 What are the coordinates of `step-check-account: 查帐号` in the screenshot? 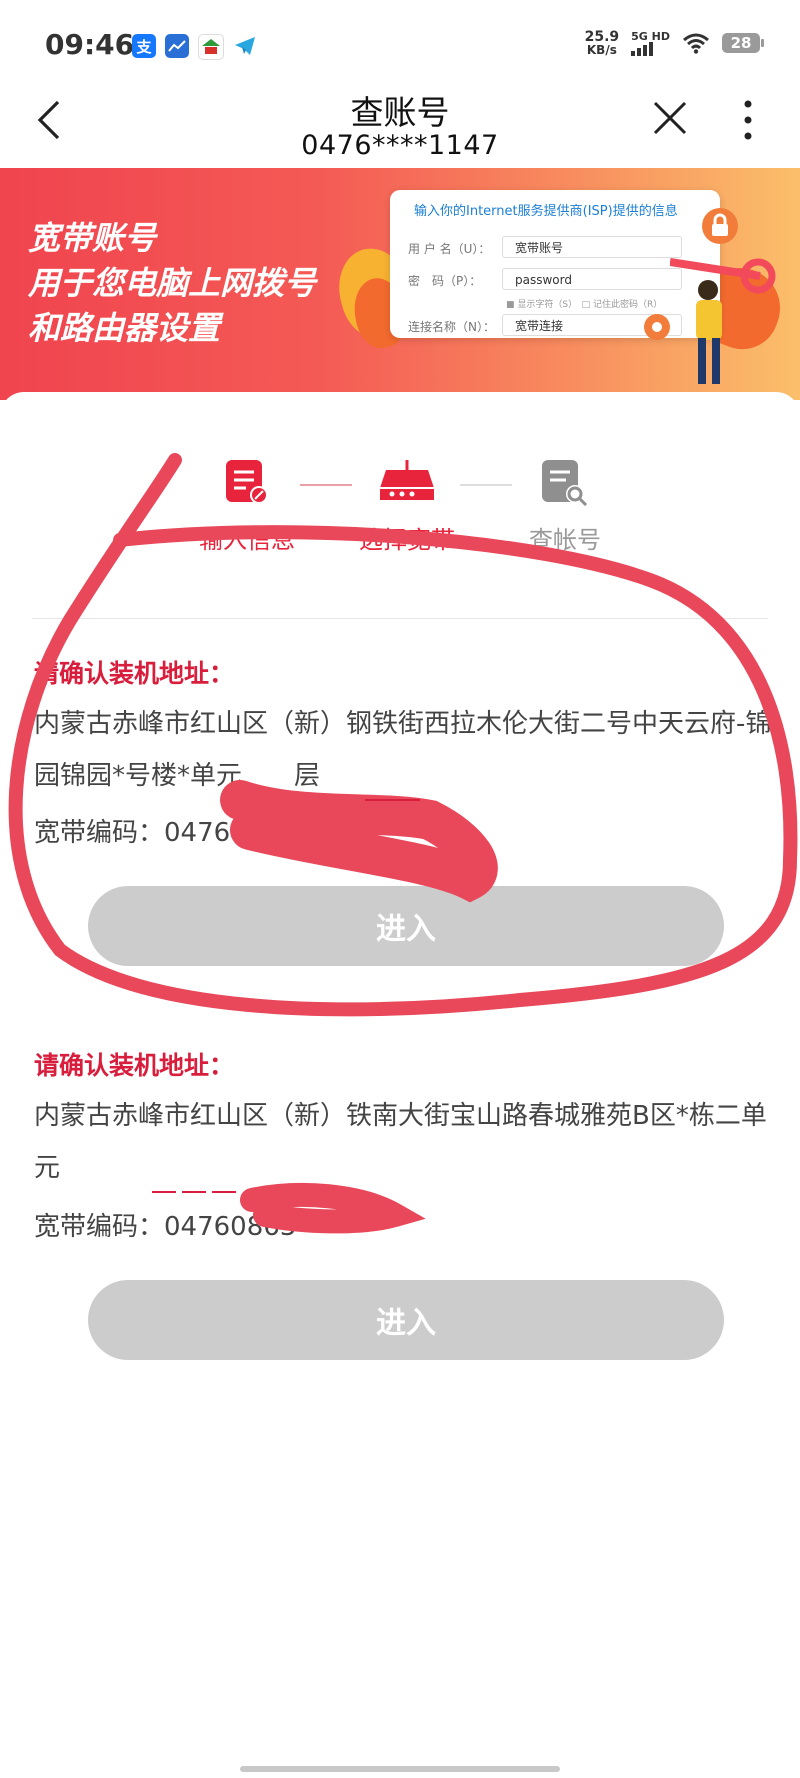 It's located at (565, 506).